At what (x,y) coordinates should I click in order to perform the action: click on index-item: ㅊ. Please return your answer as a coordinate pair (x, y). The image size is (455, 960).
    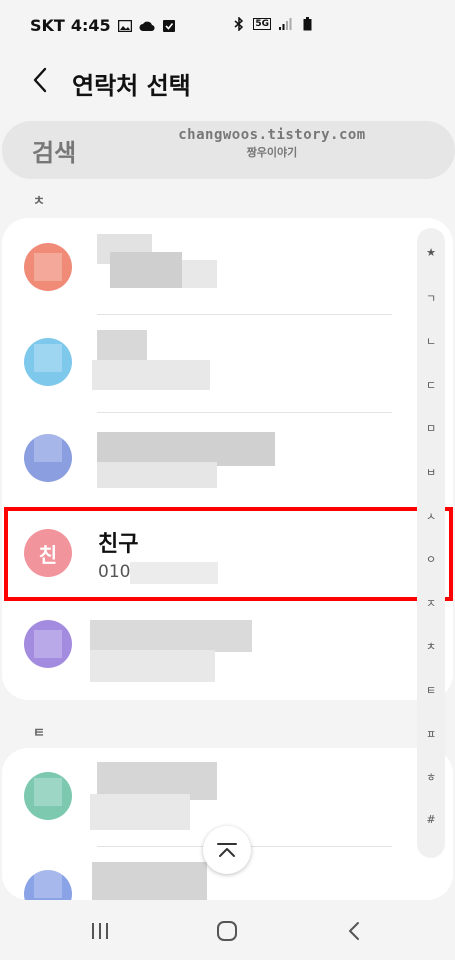
    Looking at the image, I should click on (431, 646).